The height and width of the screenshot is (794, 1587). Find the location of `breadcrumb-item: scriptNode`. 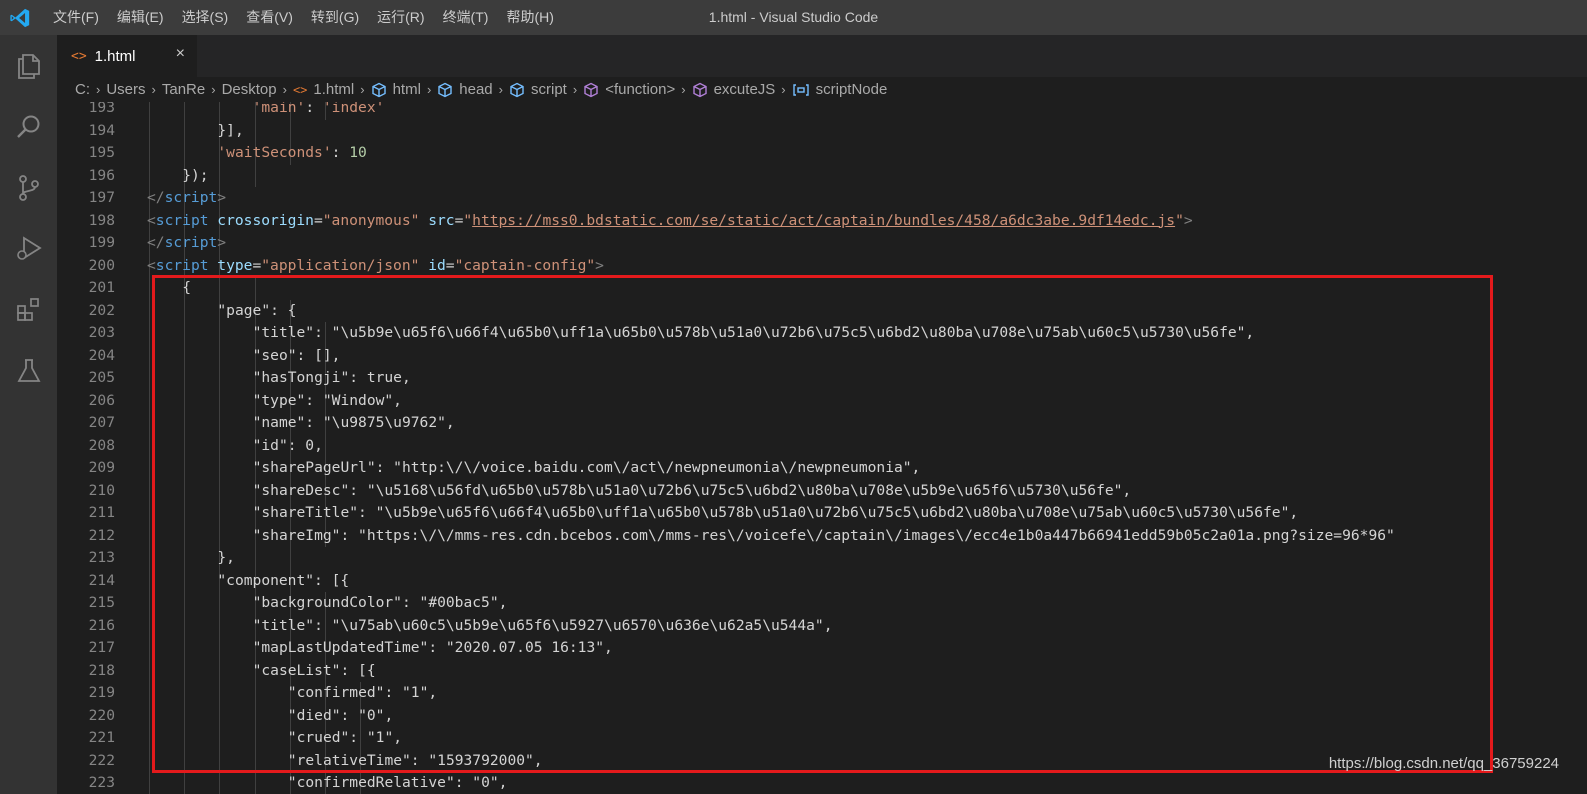

breadcrumb-item: scriptNode is located at coordinates (840, 89).